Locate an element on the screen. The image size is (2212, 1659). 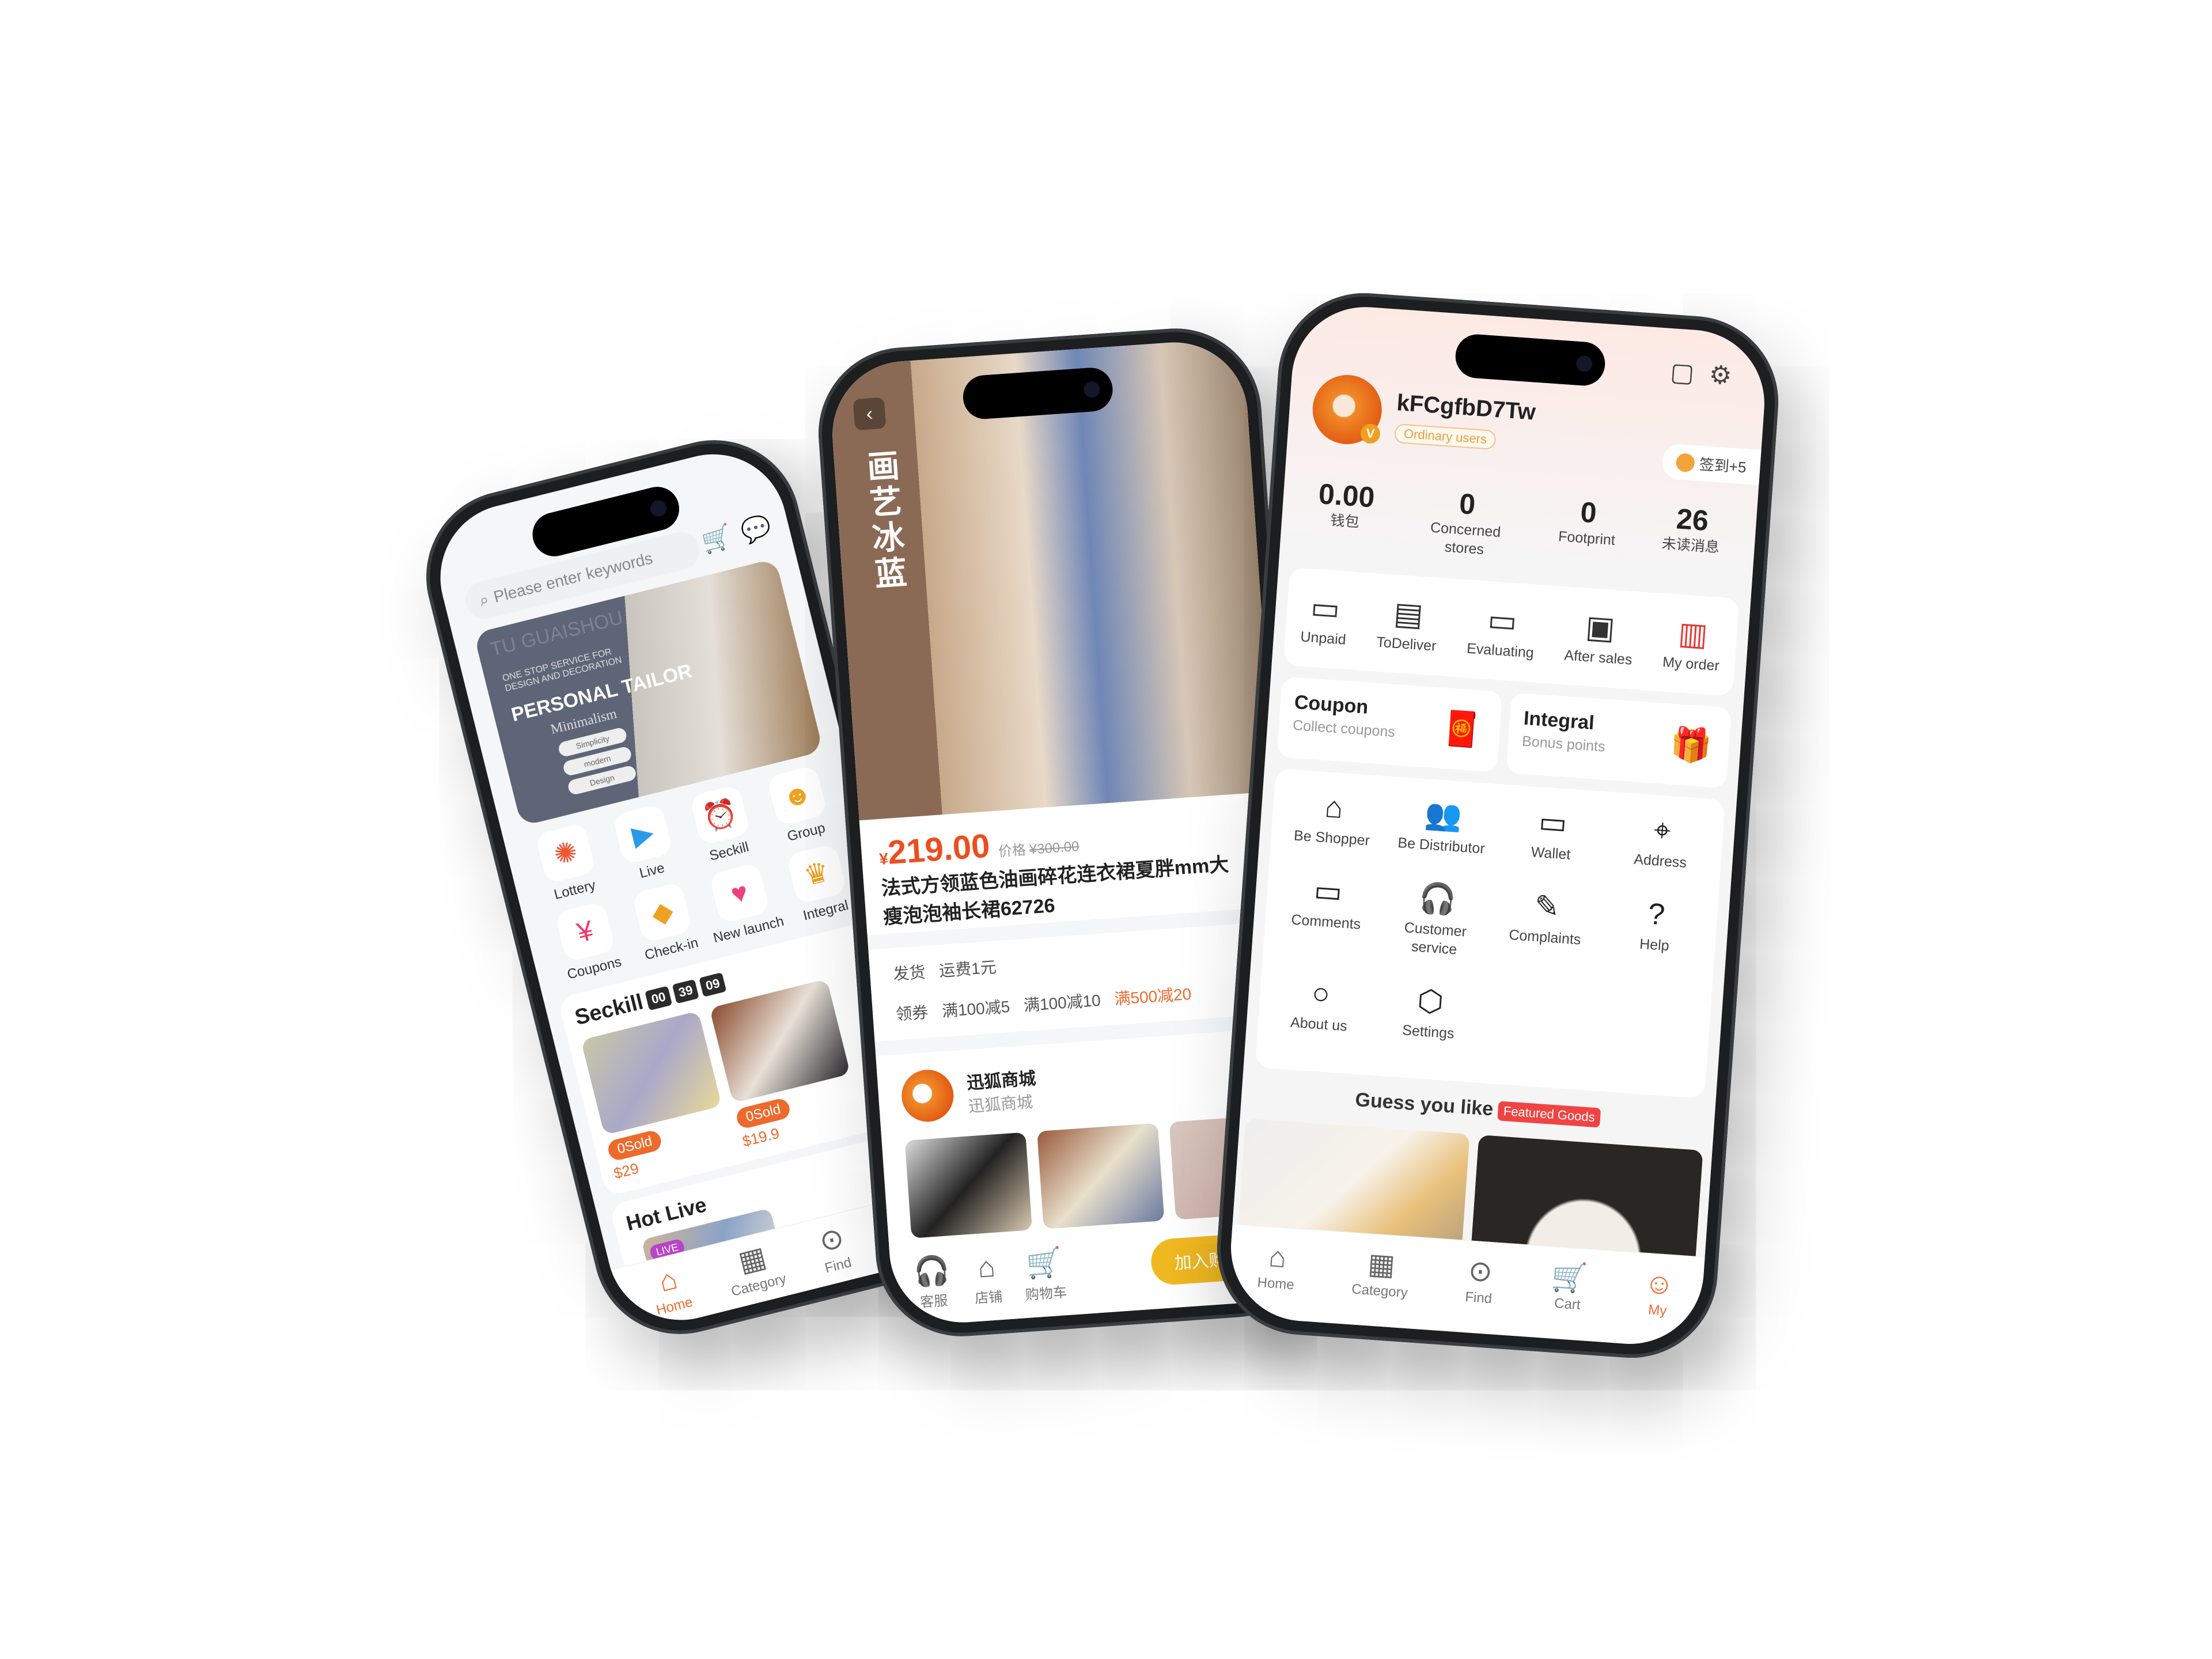
category-icon: ▦ is located at coordinates (1381, 1264).